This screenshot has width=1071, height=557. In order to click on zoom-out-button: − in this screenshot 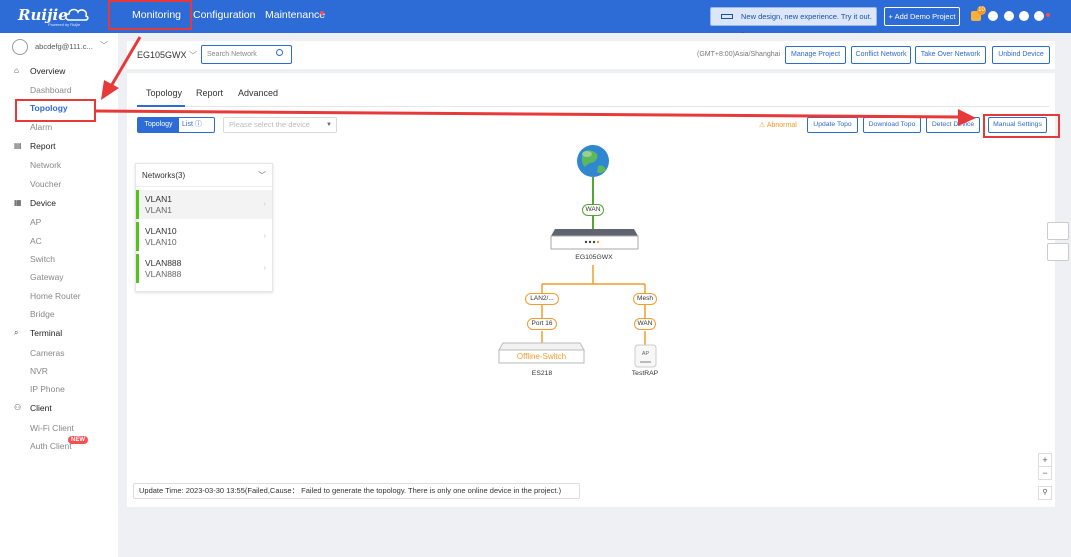, I will do `click(1045, 473)`.